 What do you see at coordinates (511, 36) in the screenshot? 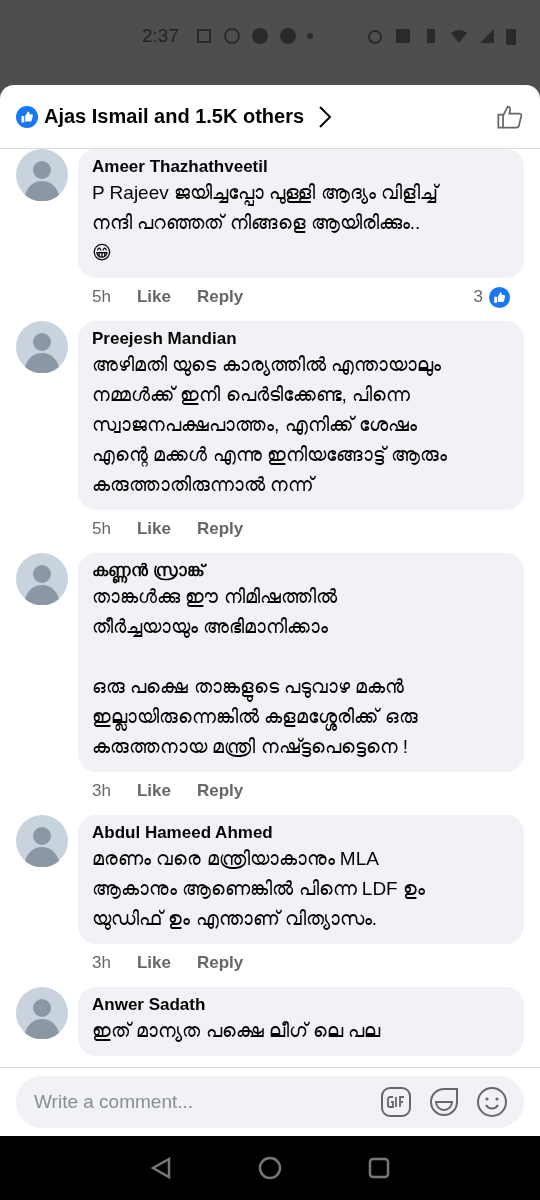
I see `battery-icon` at bounding box center [511, 36].